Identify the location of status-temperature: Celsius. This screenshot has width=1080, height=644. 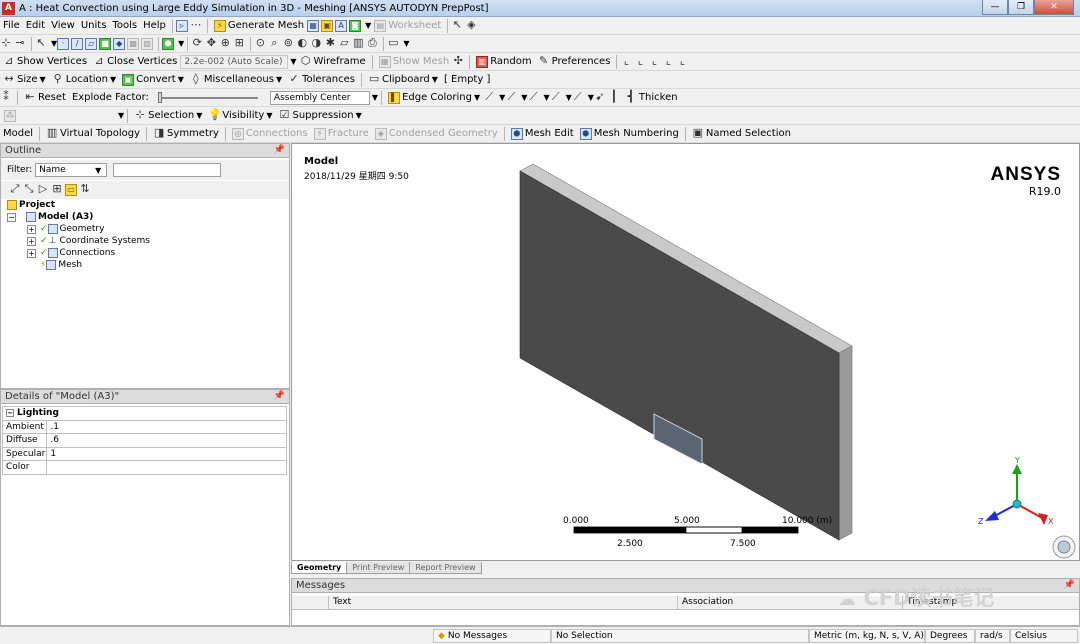
(1044, 636).